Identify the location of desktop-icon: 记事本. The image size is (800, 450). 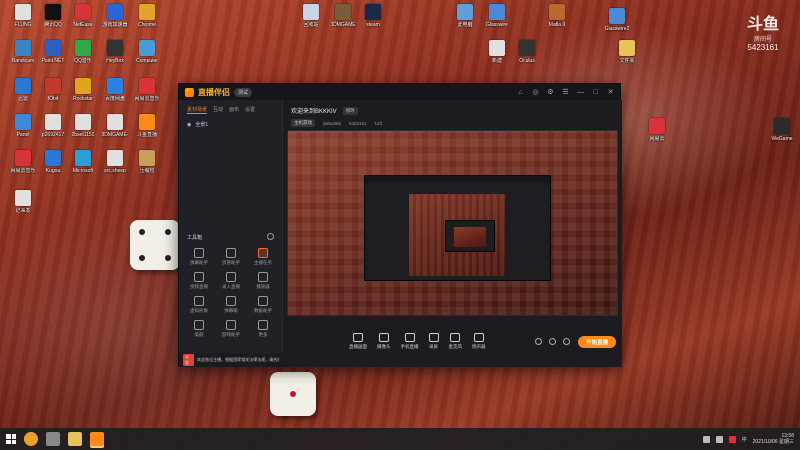
(23, 207).